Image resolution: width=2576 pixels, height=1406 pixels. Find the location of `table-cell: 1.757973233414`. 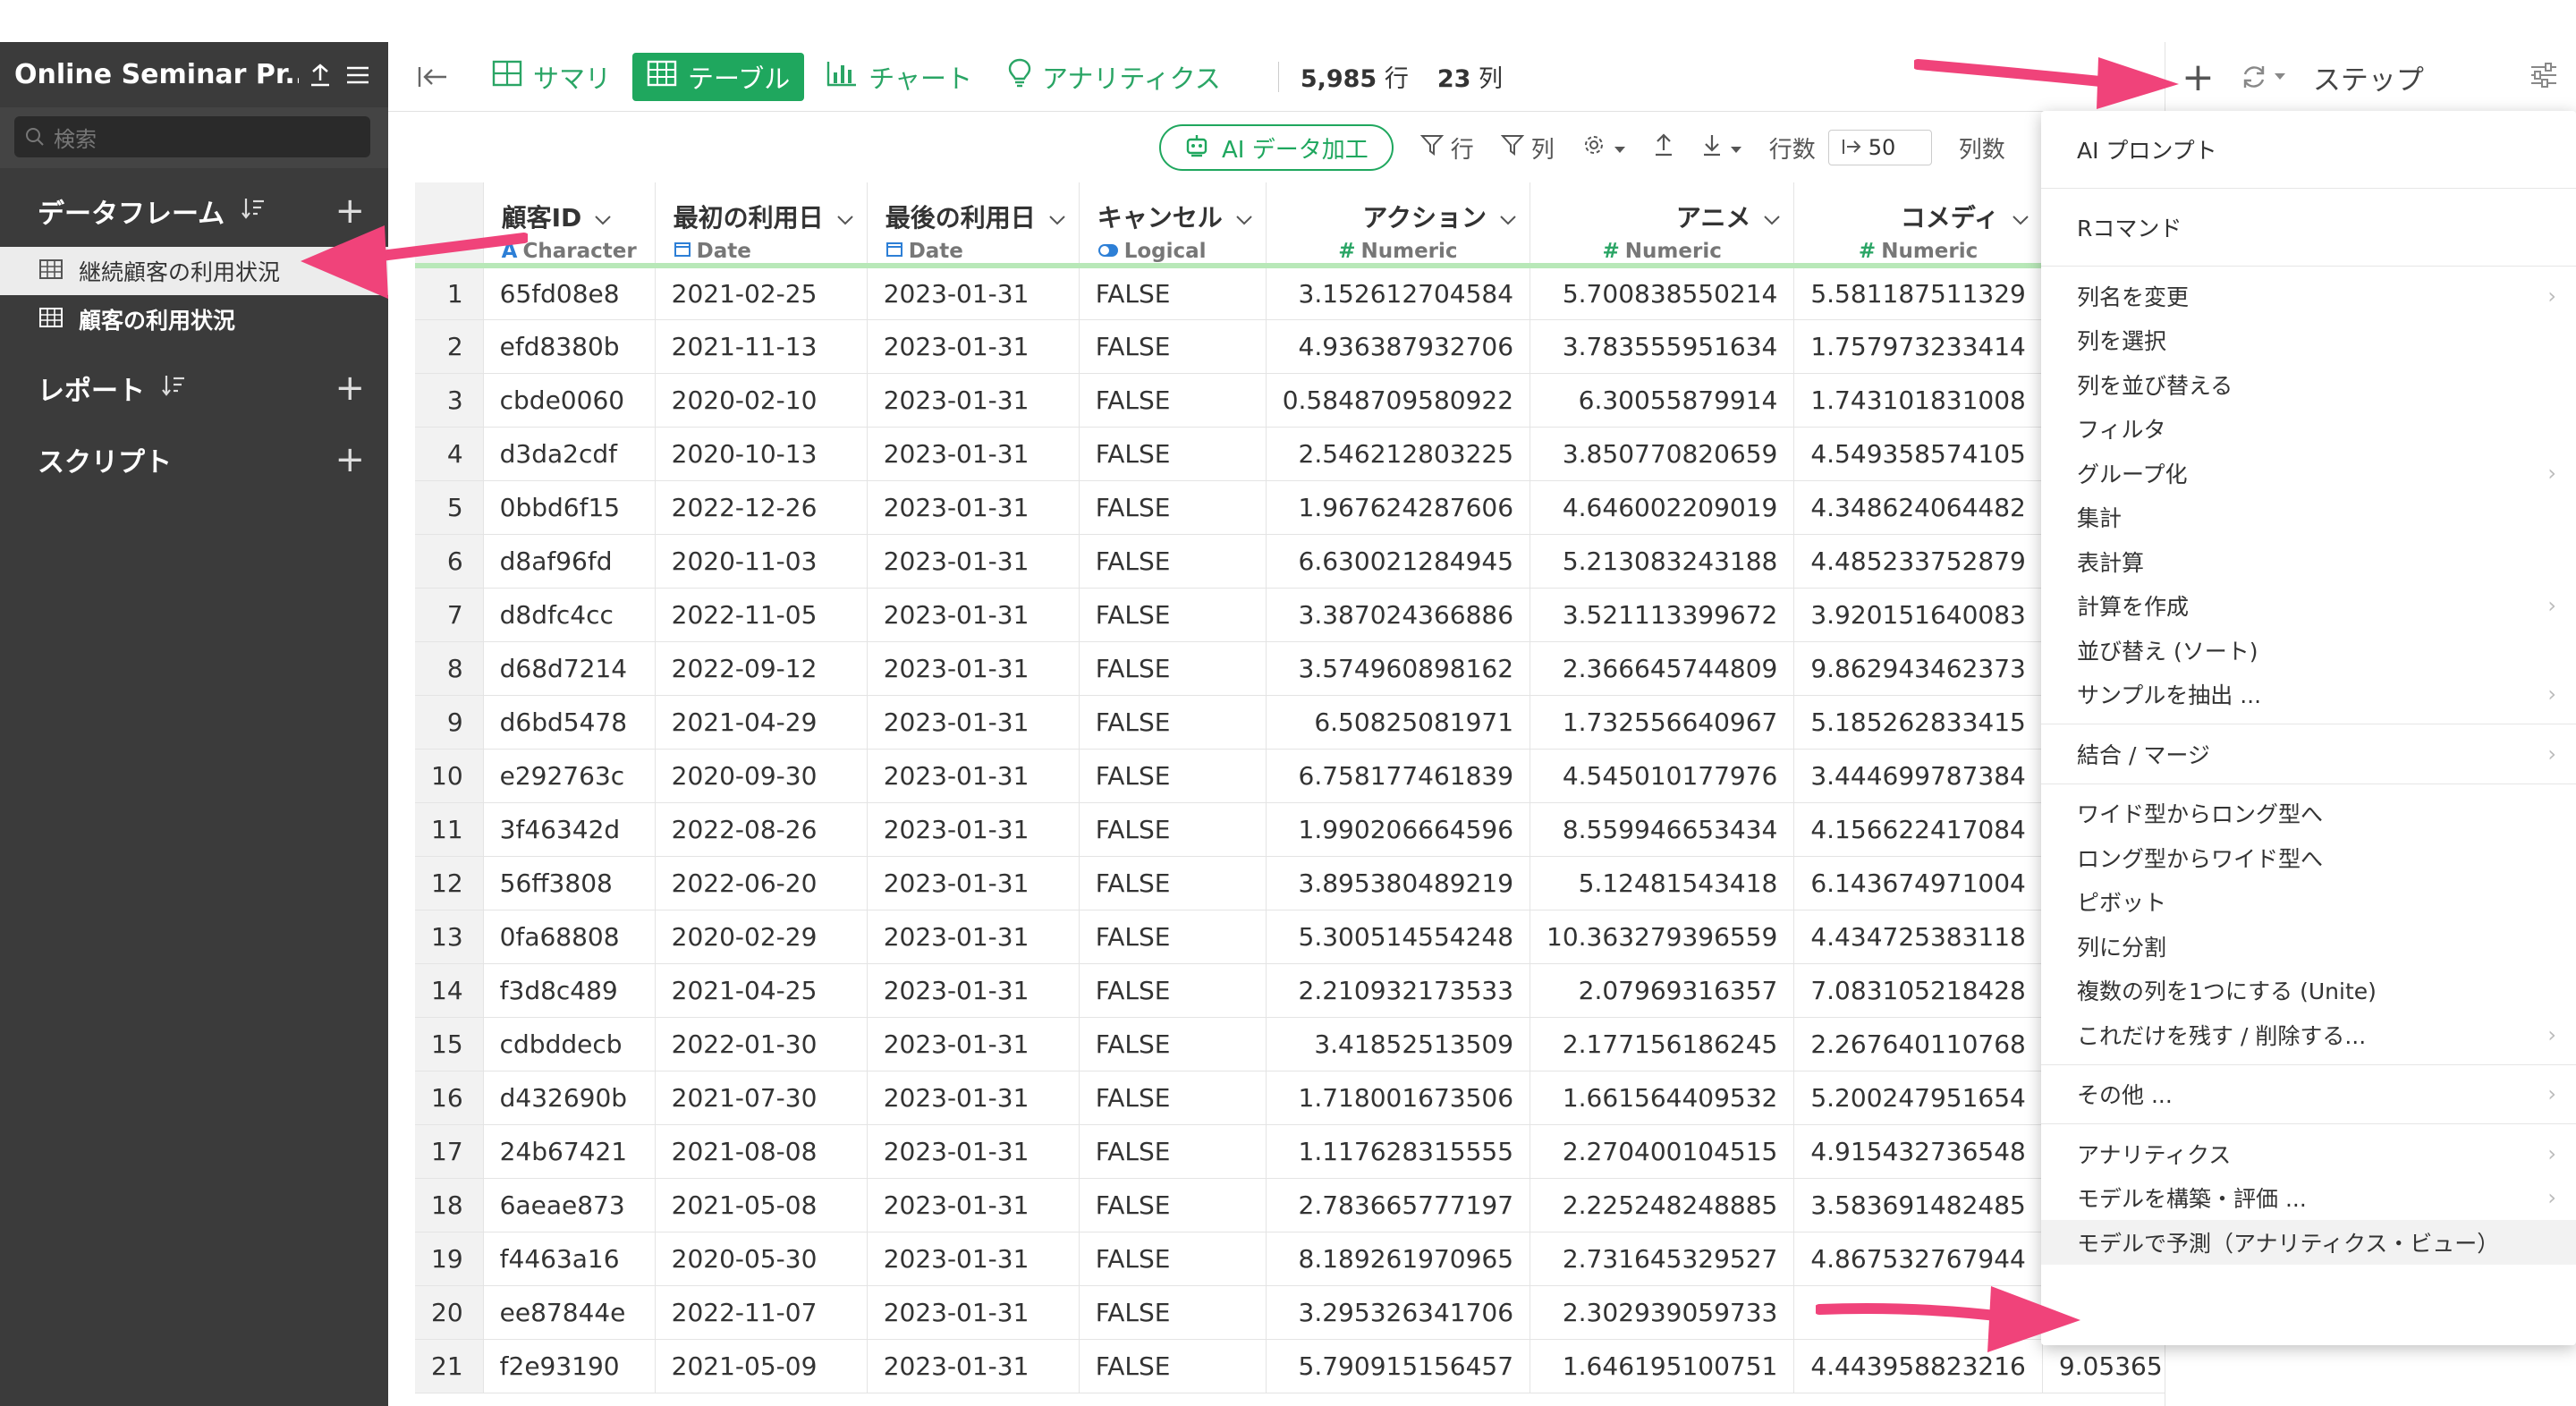

table-cell: 1.757973233414 is located at coordinates (1918, 347).